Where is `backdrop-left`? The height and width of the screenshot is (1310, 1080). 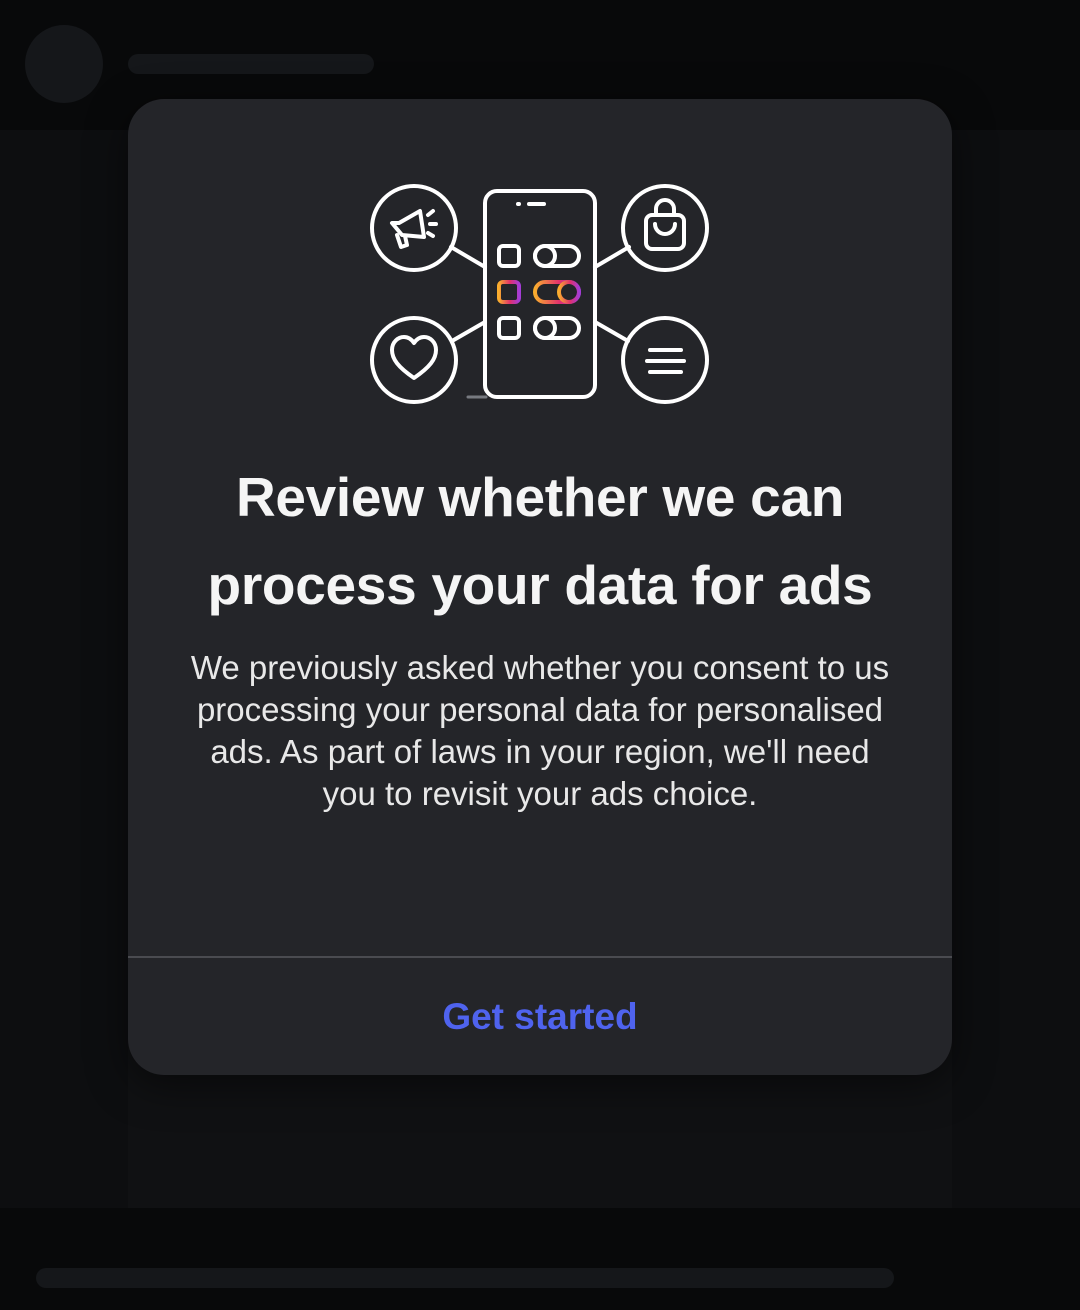 backdrop-left is located at coordinates (64, 669).